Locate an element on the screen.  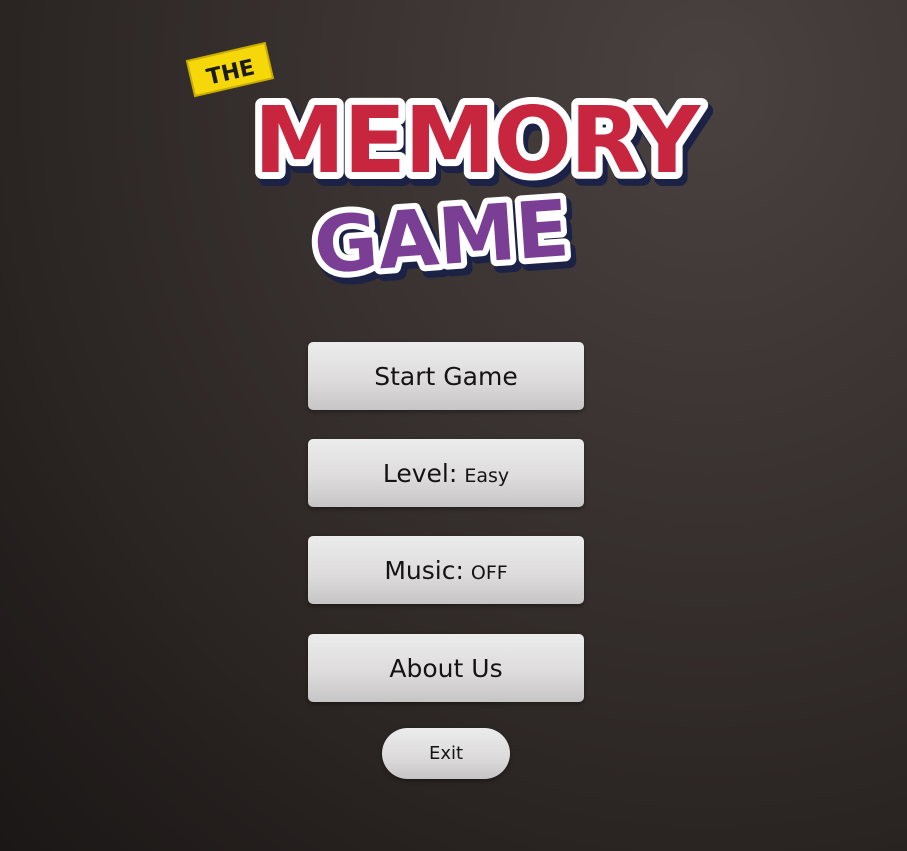
about-us-label: About Us is located at coordinates (446, 668).